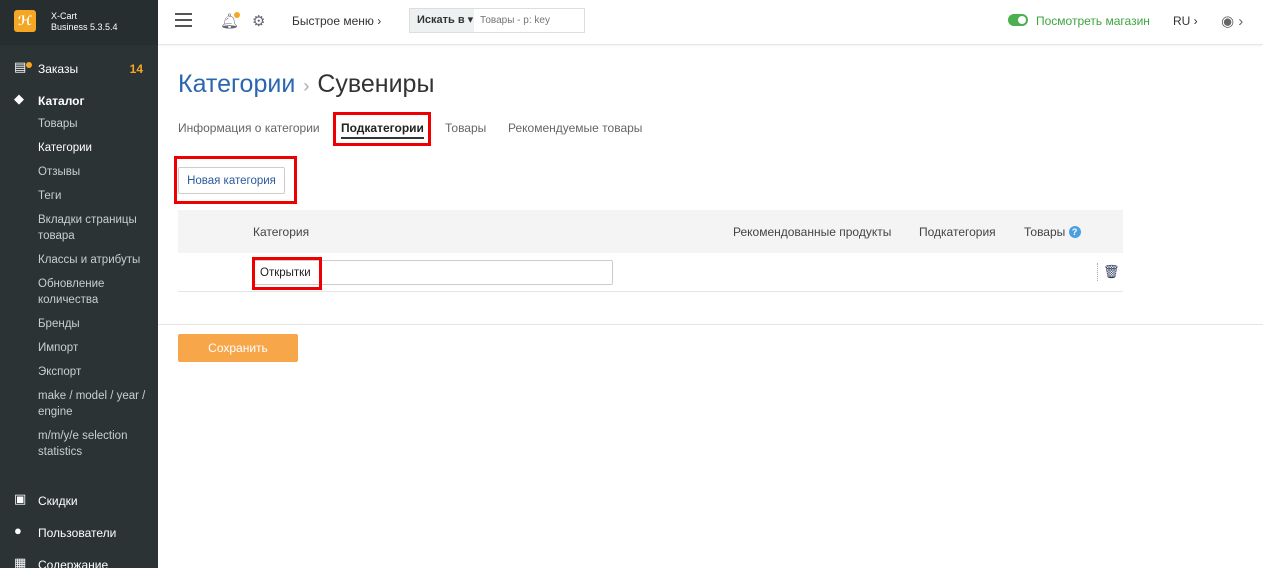  I want to click on app-name: X-Cart Business 5.3.5.4, so click(84, 22).